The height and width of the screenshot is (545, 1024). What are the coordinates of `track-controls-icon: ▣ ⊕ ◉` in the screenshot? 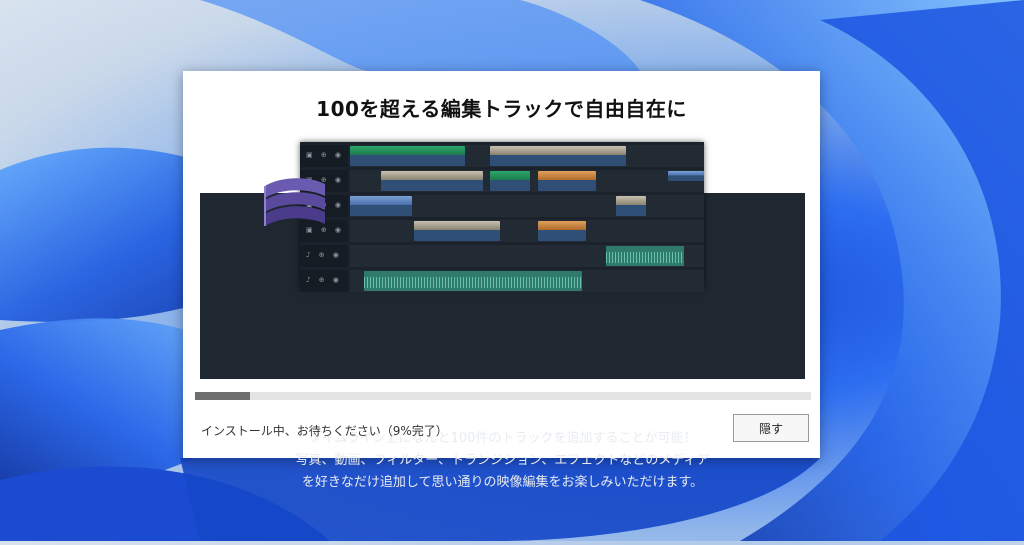 It's located at (325, 155).